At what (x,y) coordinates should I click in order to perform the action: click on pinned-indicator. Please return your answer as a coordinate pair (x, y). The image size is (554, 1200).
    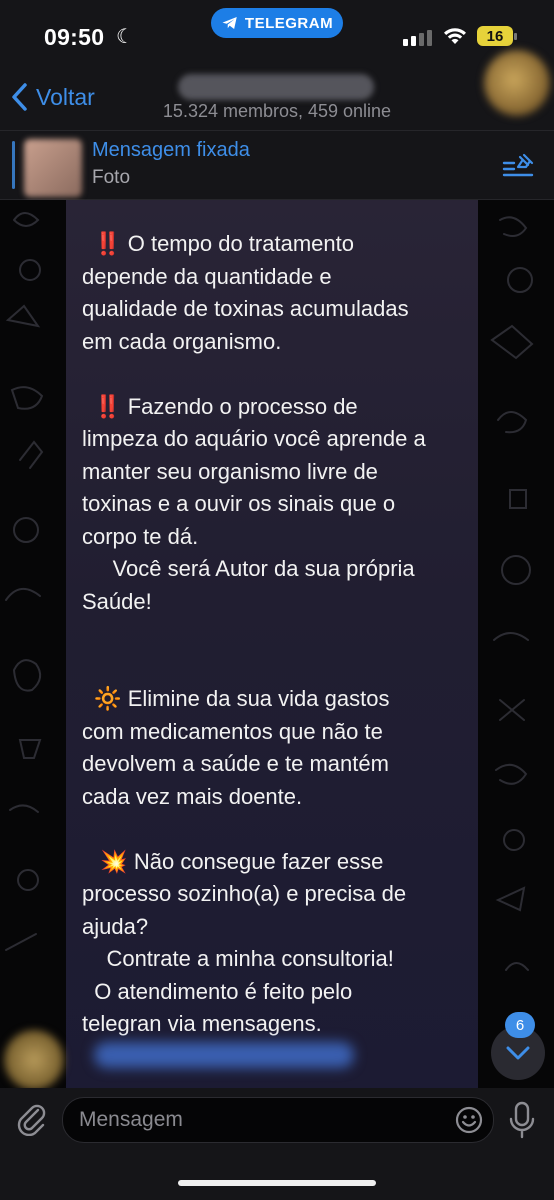
    Looking at the image, I should click on (13, 165).